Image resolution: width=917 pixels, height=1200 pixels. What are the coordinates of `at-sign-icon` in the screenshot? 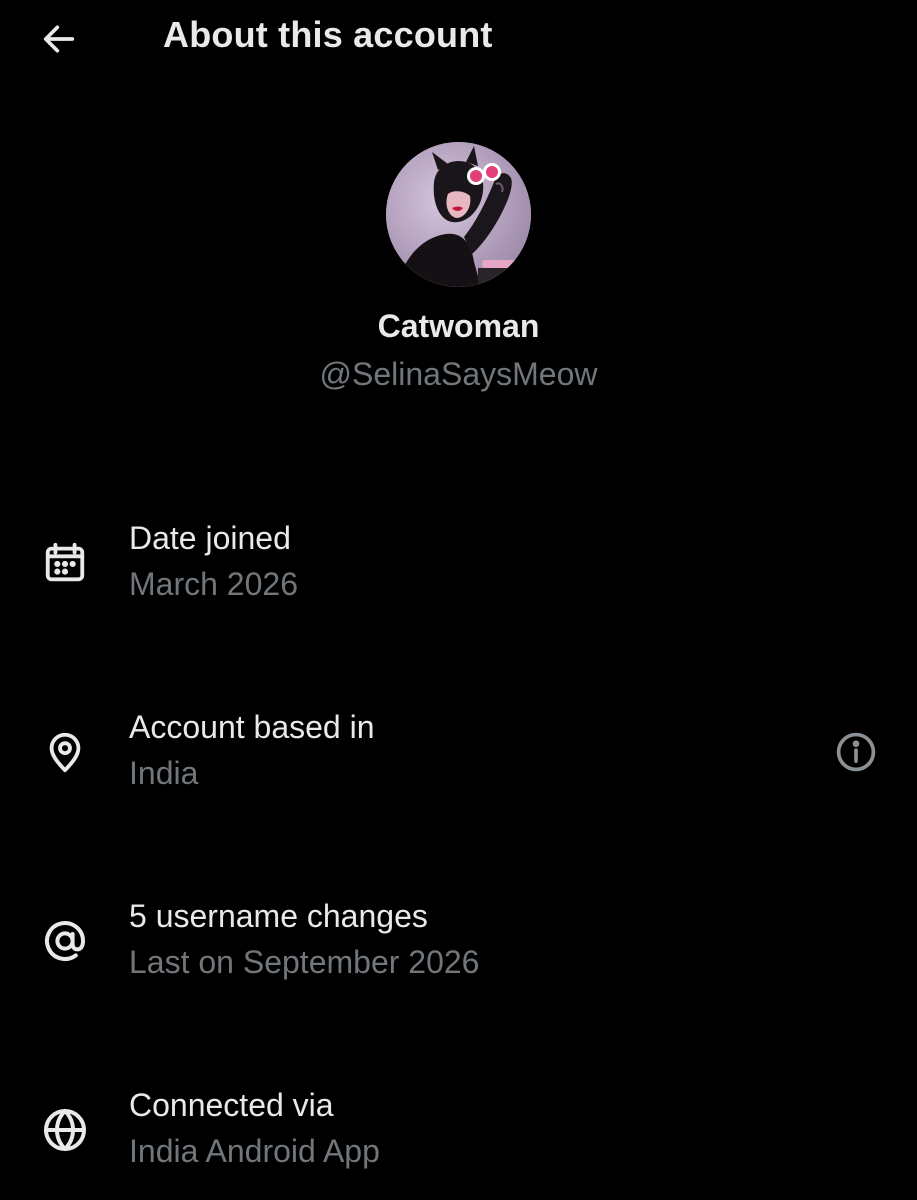 It's located at (65, 941).